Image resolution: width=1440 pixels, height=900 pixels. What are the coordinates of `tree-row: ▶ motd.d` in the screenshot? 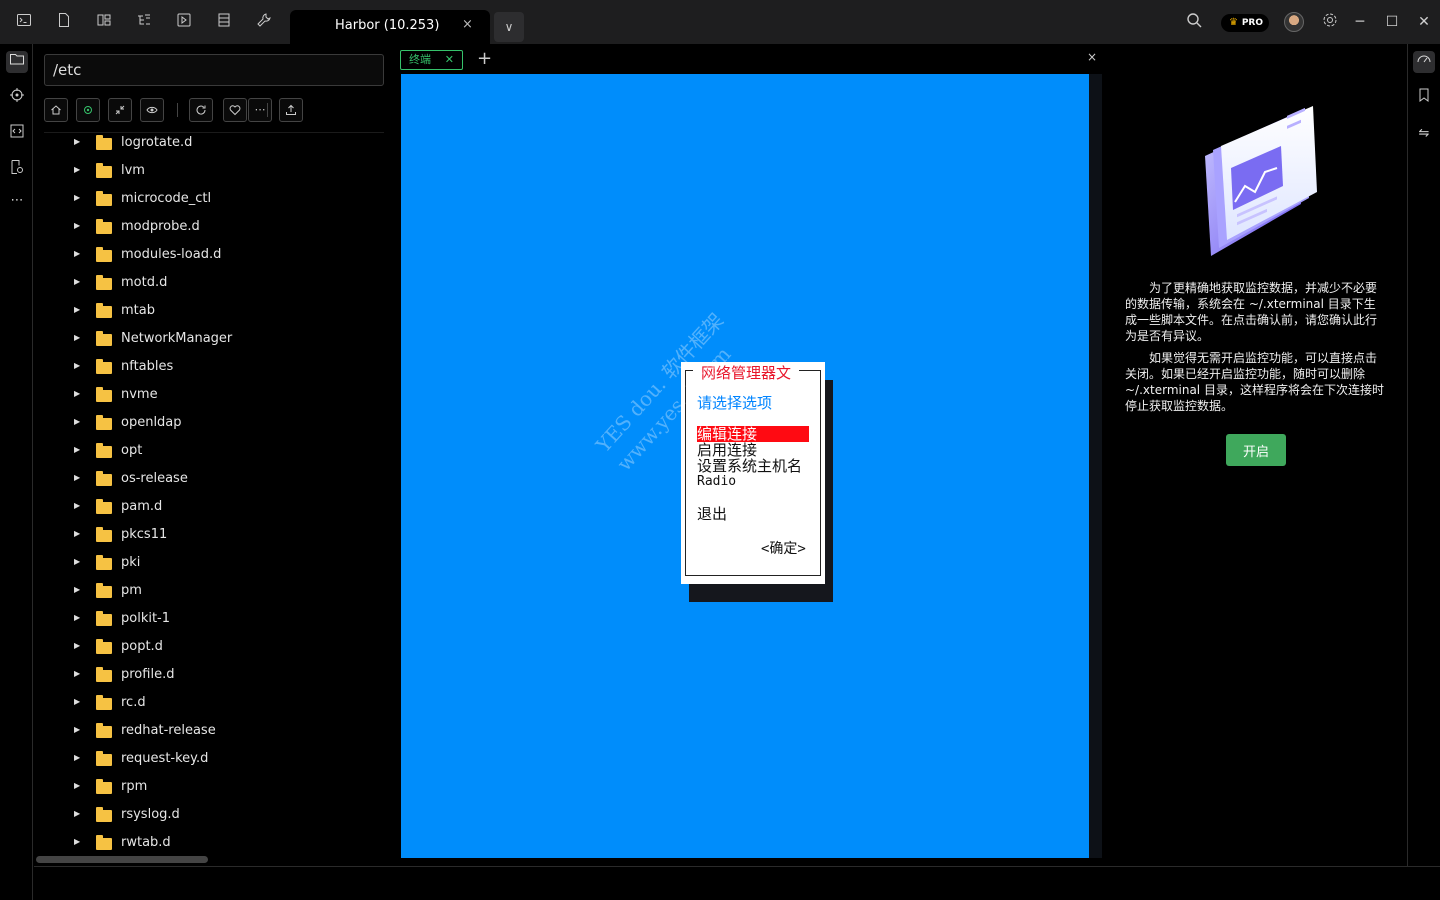 It's located at (215, 284).